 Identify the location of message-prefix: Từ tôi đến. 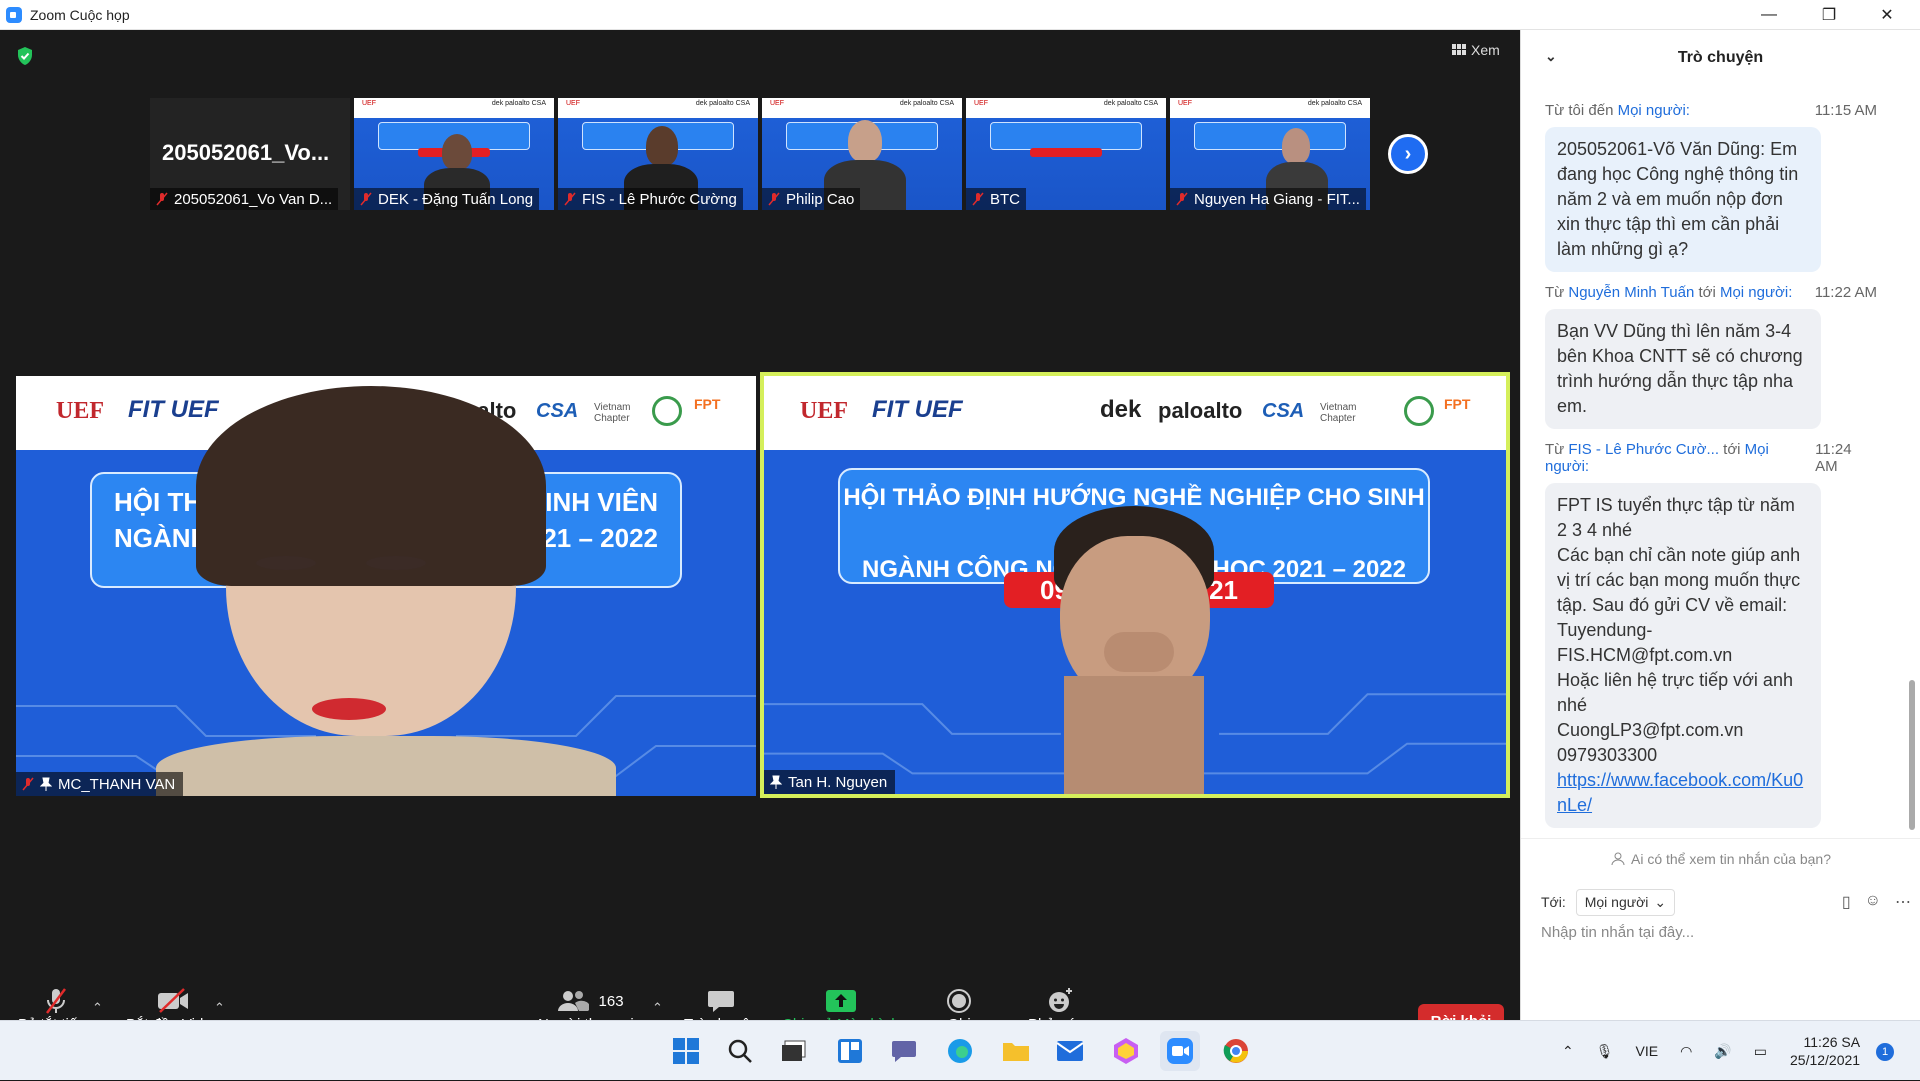
(1581, 110).